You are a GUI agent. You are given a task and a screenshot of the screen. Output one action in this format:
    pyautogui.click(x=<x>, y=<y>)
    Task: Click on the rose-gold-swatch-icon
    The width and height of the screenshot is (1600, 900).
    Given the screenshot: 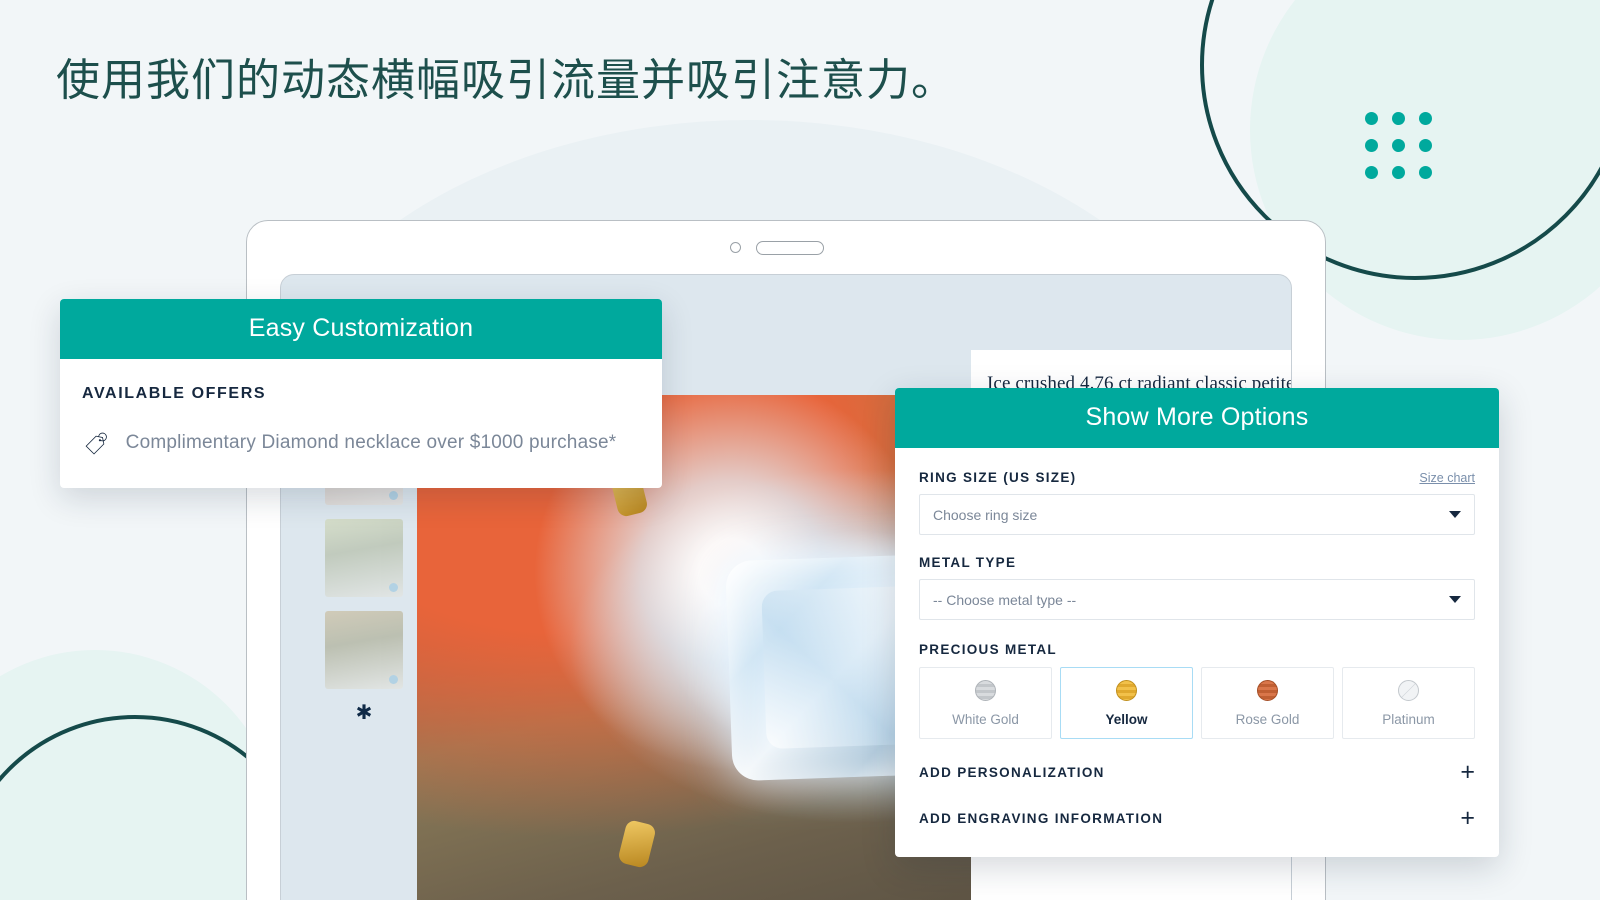 What is the action you would take?
    pyautogui.click(x=1267, y=690)
    